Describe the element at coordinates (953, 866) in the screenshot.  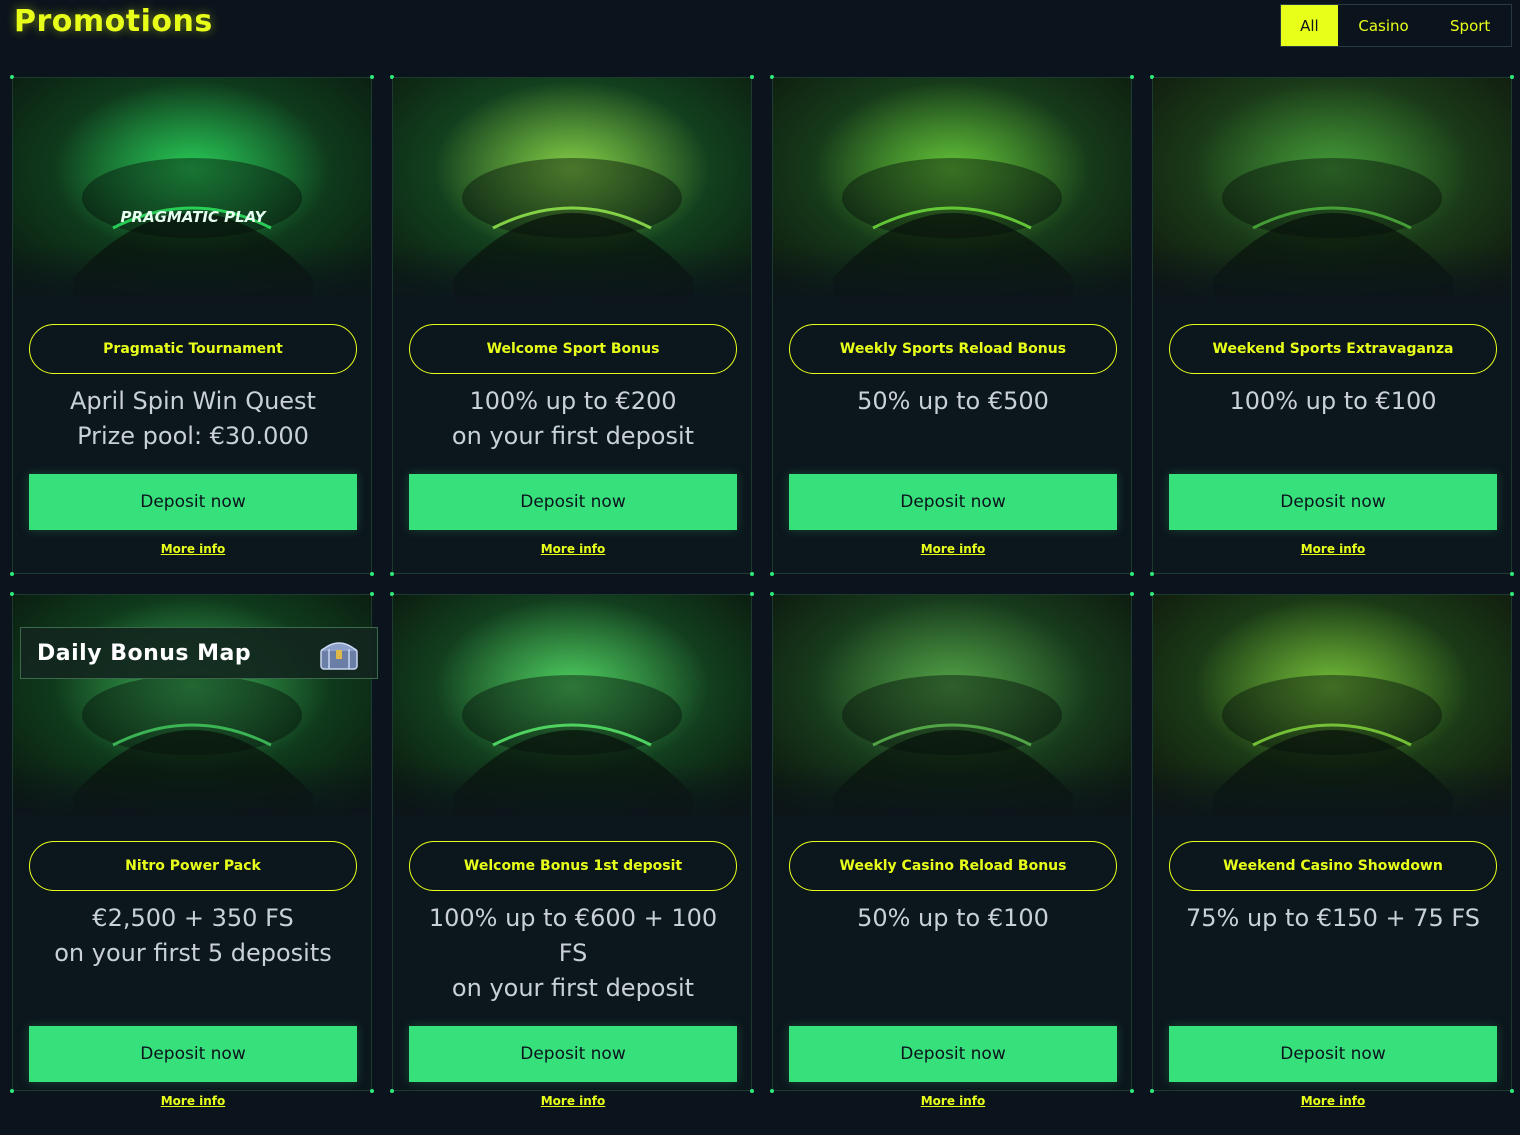
I see `promo-tag: Weekly Casino Reload Bonus` at that location.